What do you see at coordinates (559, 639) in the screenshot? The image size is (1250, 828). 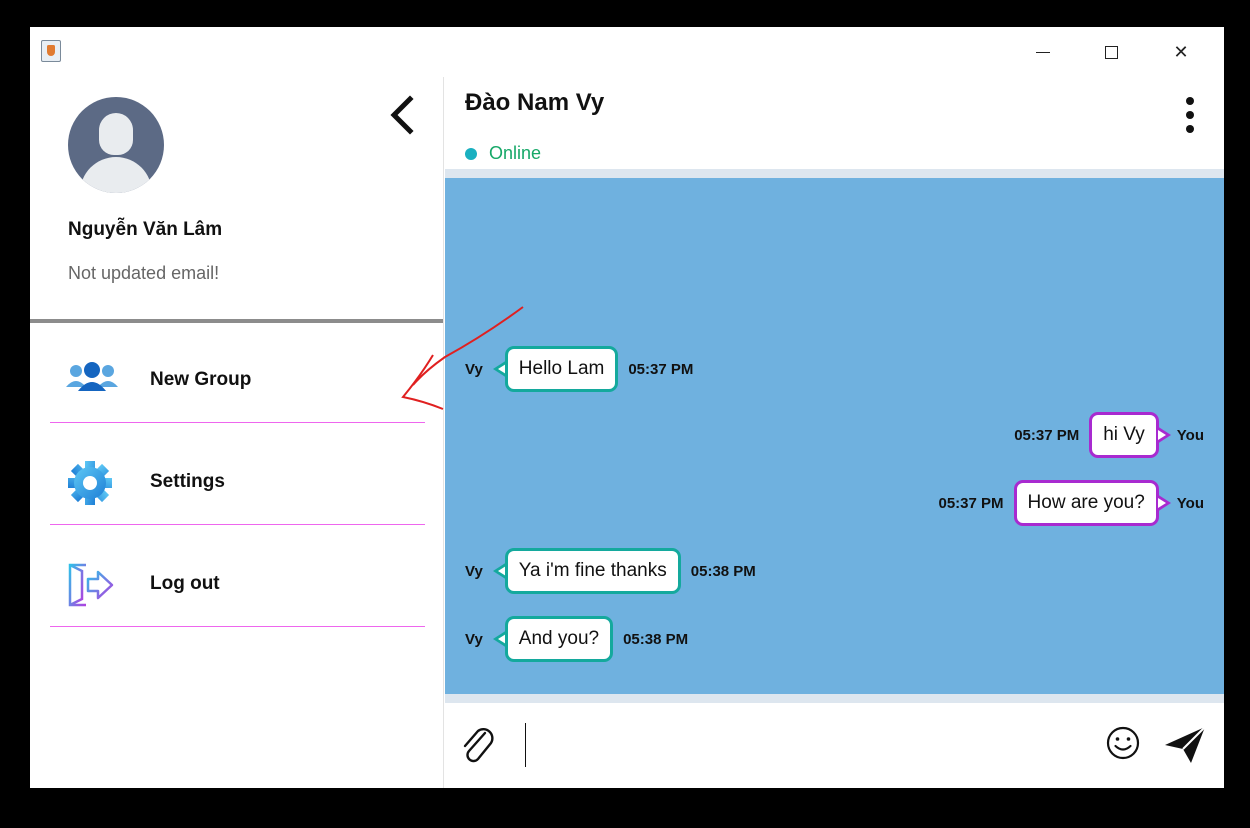 I see `message-bubble: And you?` at bounding box center [559, 639].